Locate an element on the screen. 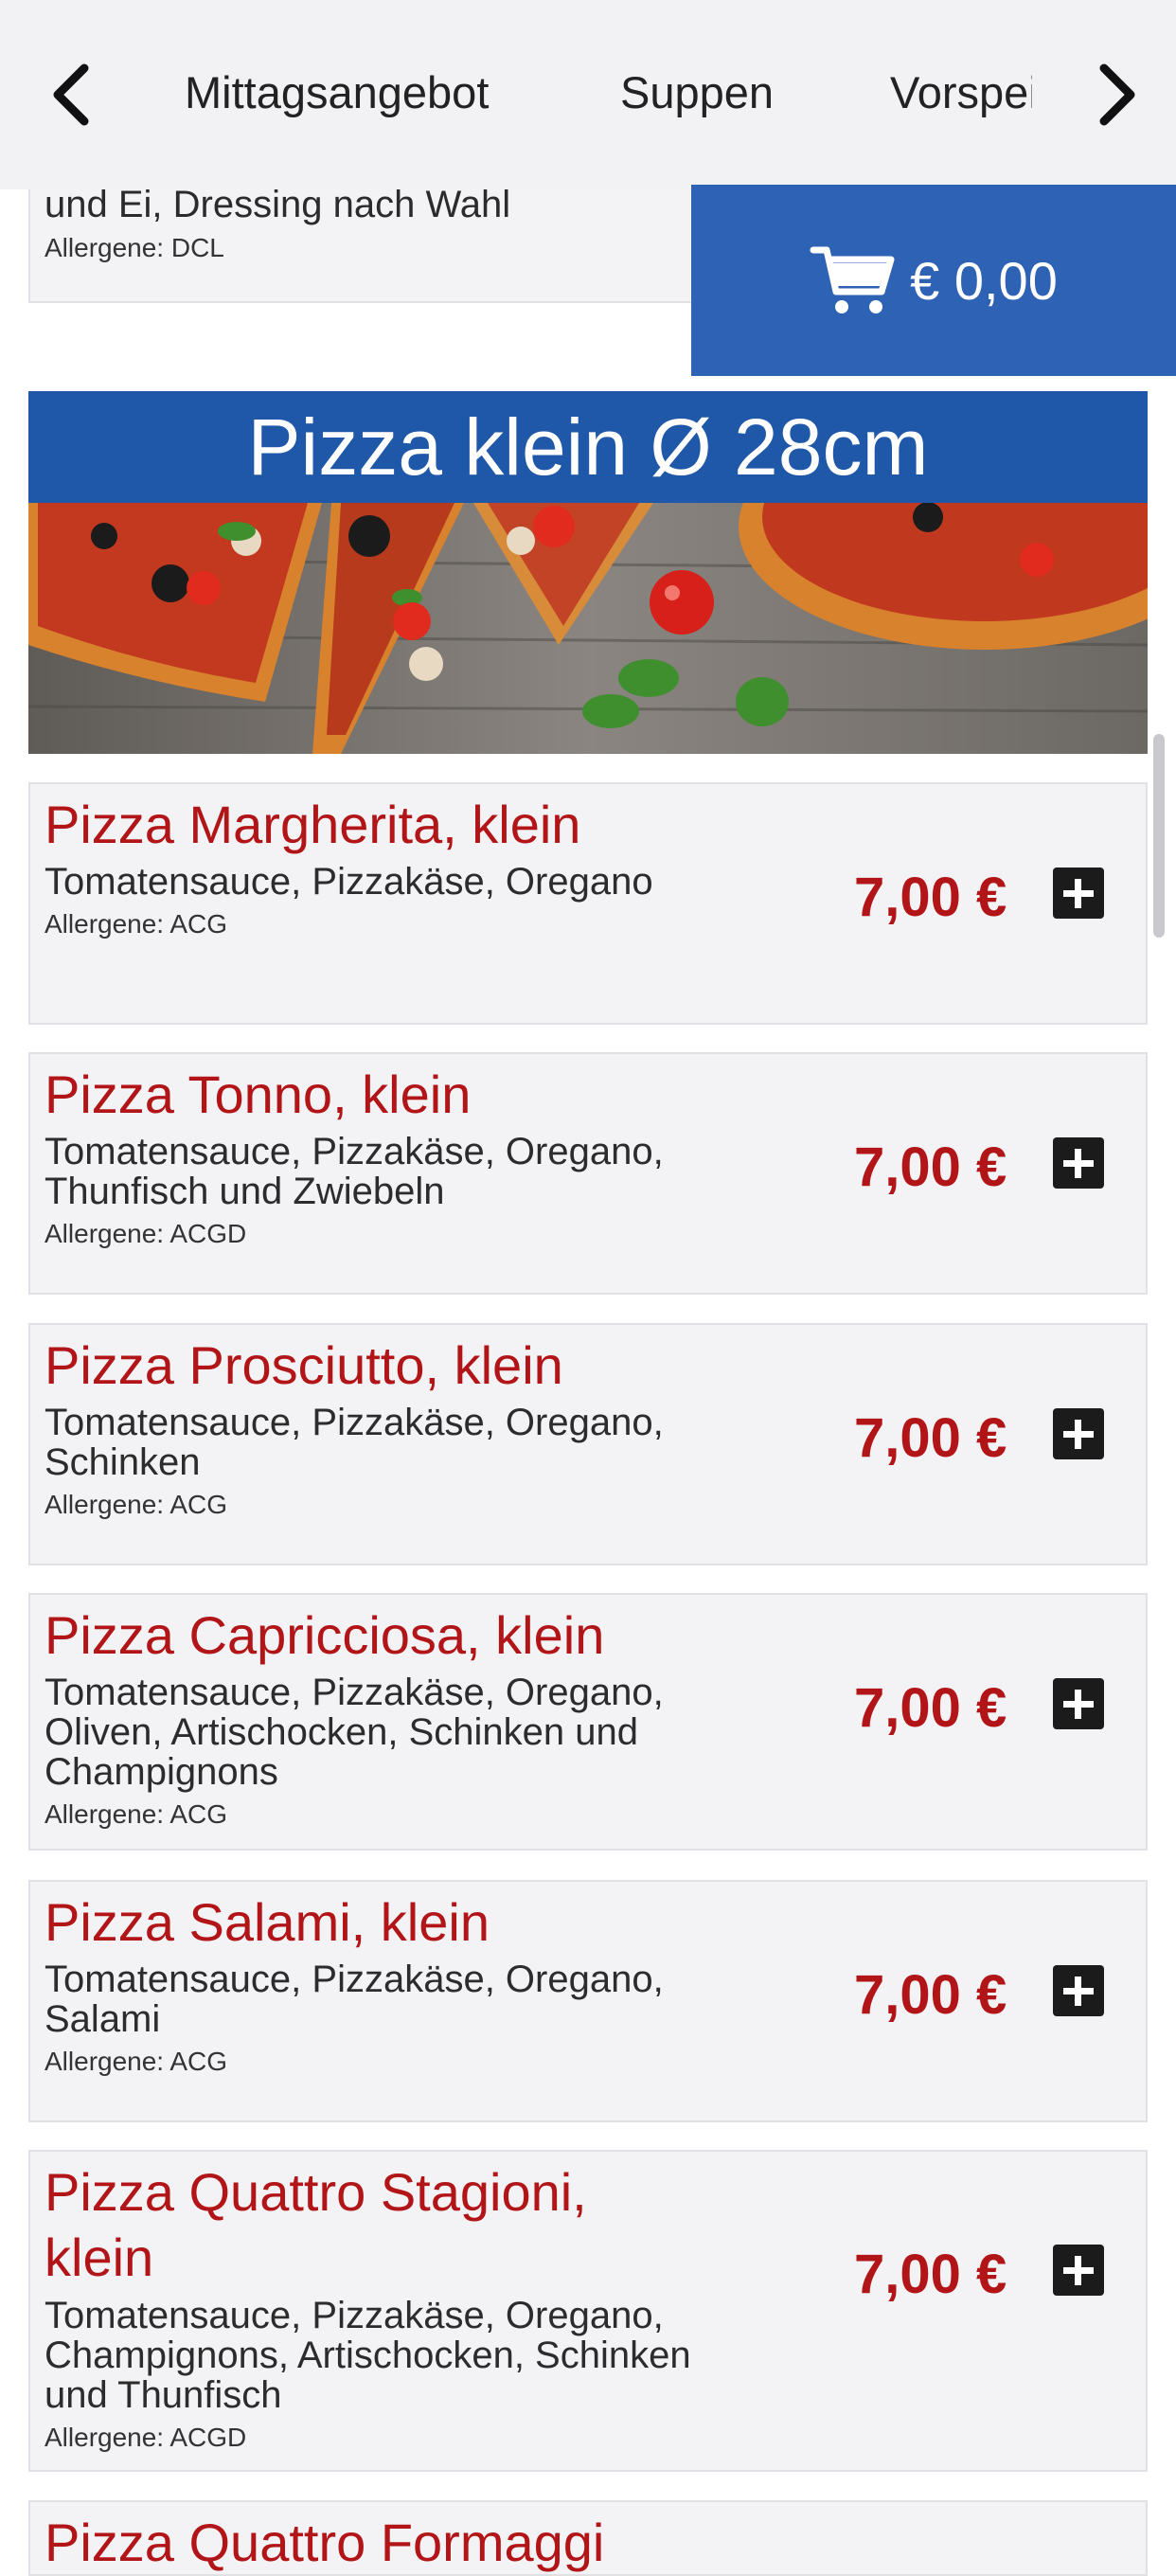 Image resolution: width=1176 pixels, height=2576 pixels. item-name: Pizza Salami, klein is located at coordinates (267, 1922).